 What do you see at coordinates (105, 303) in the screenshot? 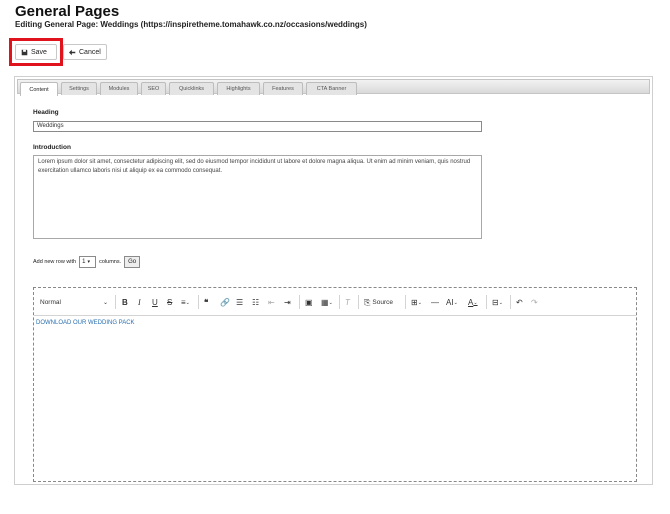
I see `chevron-down-icon: ⌄` at bounding box center [105, 303].